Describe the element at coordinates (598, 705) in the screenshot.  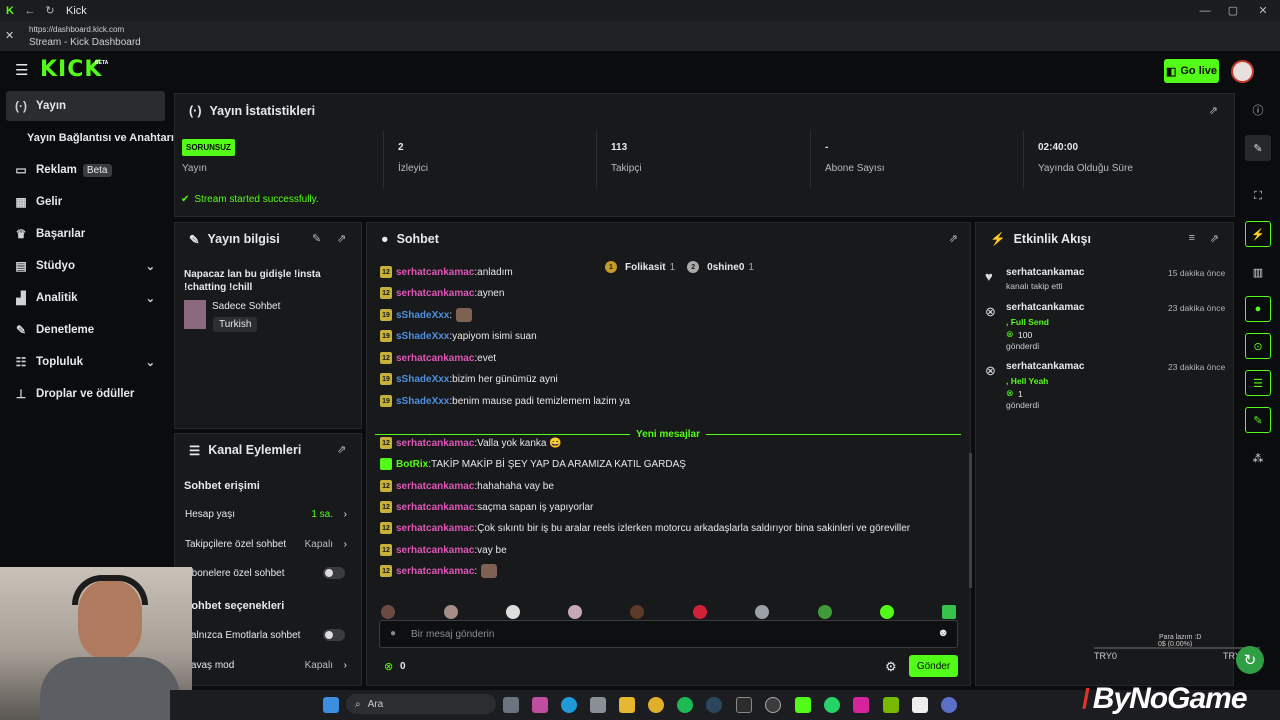
I see `store-icon` at that location.